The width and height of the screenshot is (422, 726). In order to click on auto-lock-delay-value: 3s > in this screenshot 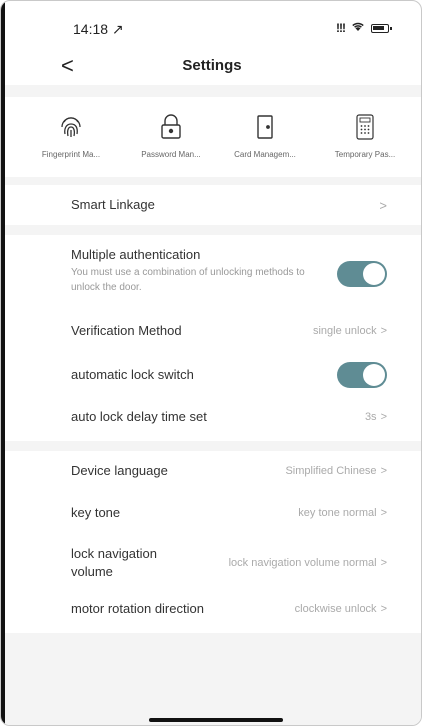, I will do `click(375, 417)`.